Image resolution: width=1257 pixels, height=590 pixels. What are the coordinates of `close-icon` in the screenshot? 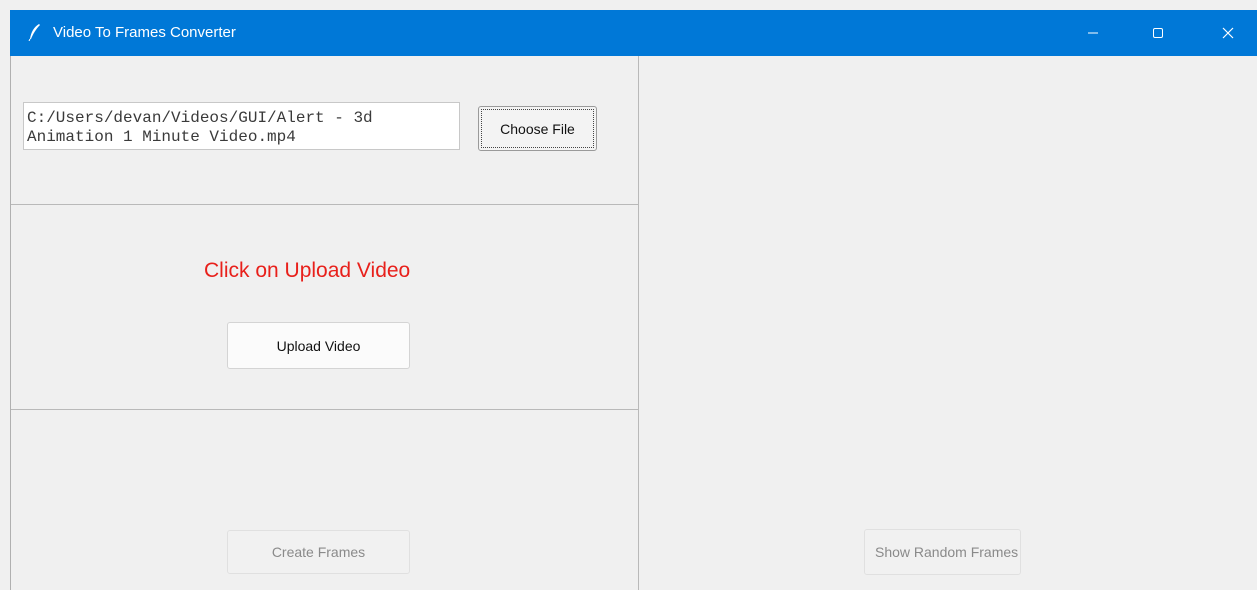 It's located at (1228, 33).